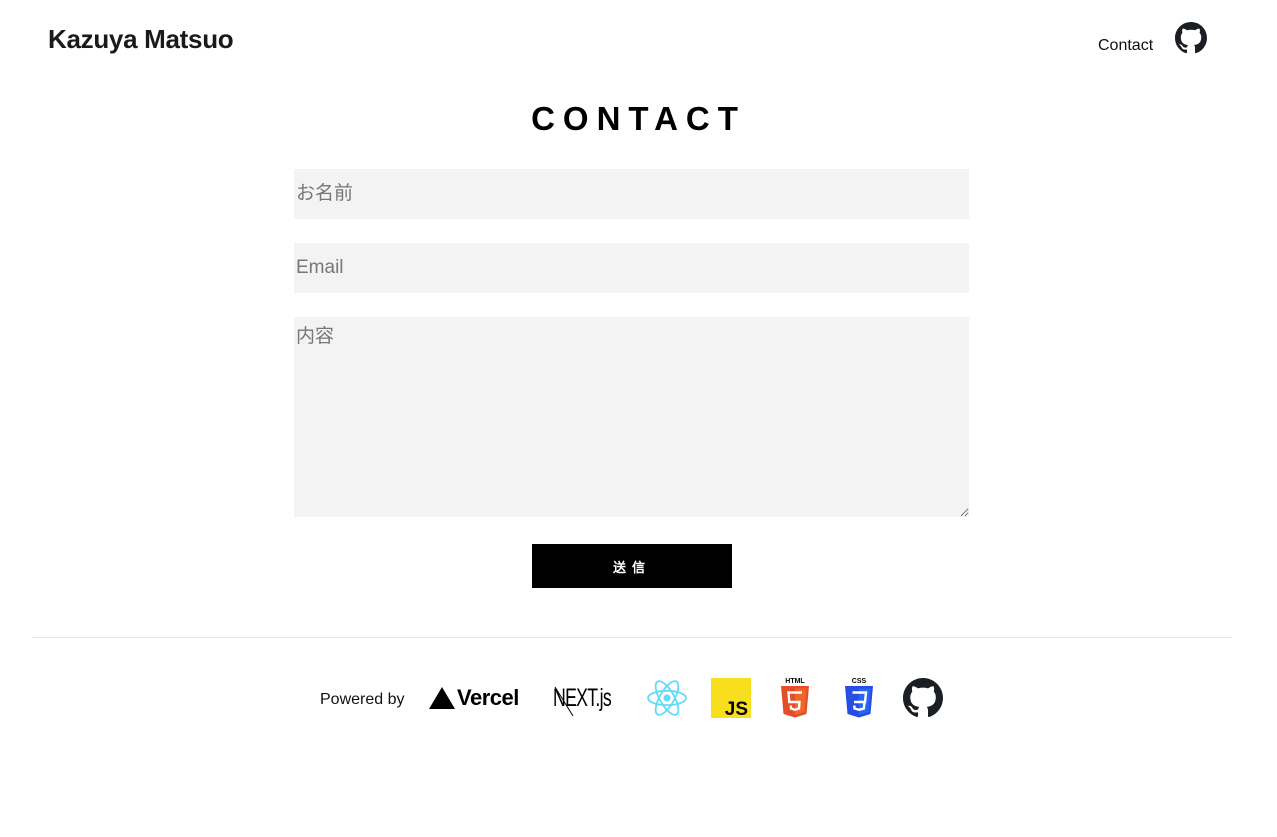 Image resolution: width=1277 pixels, height=837 pixels. I want to click on html5-logo-link: HTML, so click(795, 697).